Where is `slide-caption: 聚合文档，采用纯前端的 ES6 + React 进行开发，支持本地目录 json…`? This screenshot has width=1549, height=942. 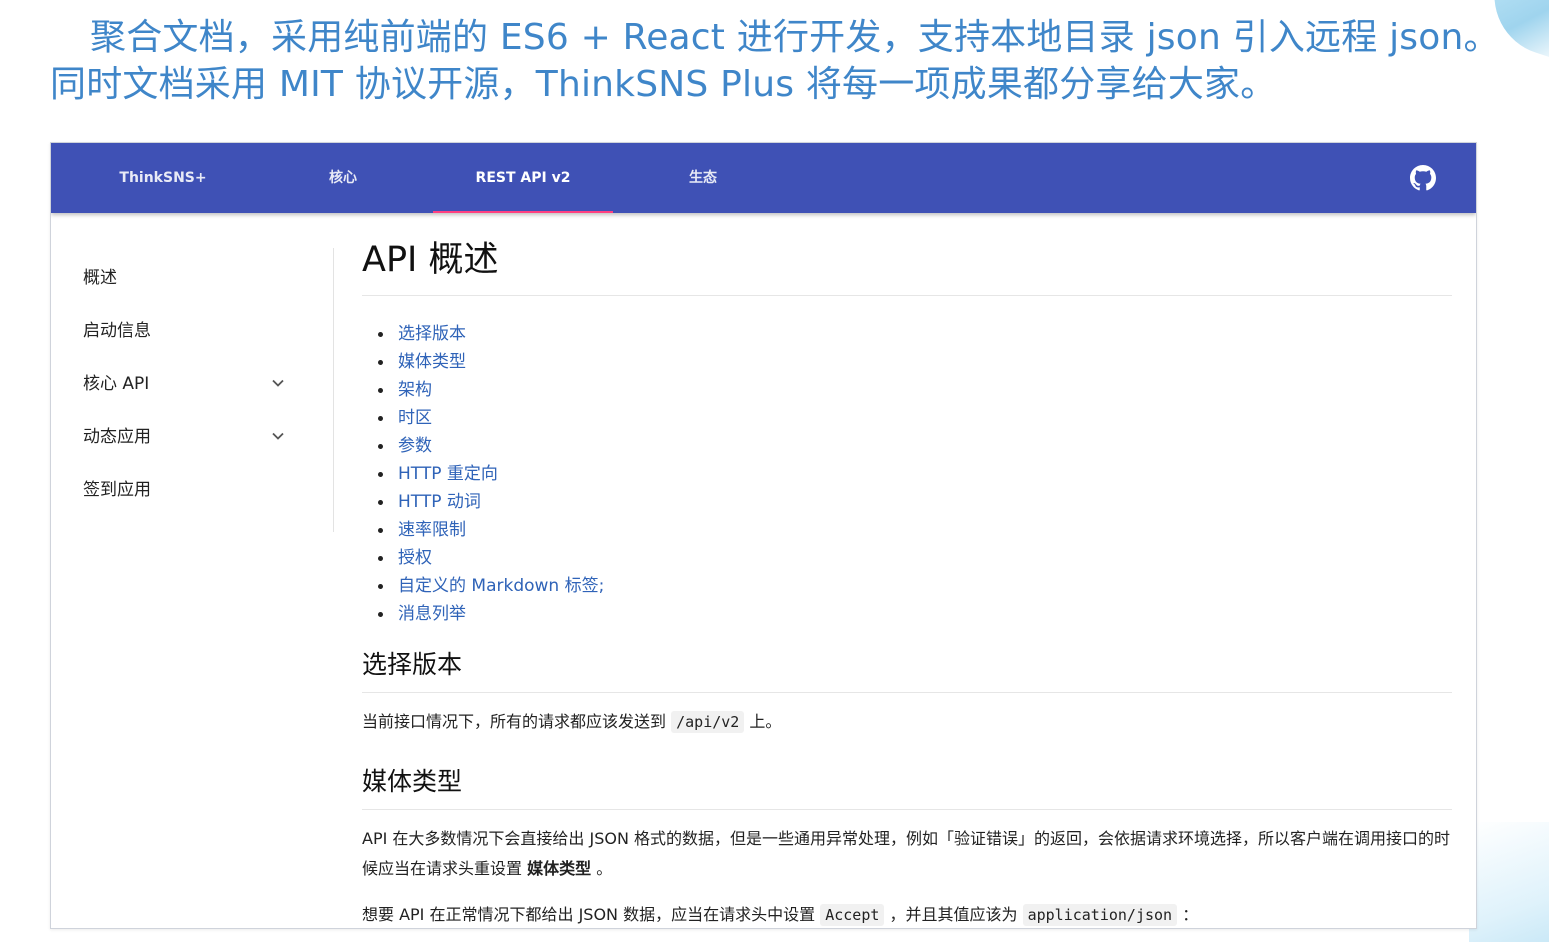 slide-caption: 聚合文档，采用纯前端的 ES6 + React 进行开发，支持本地目录 json… is located at coordinates (775, 61).